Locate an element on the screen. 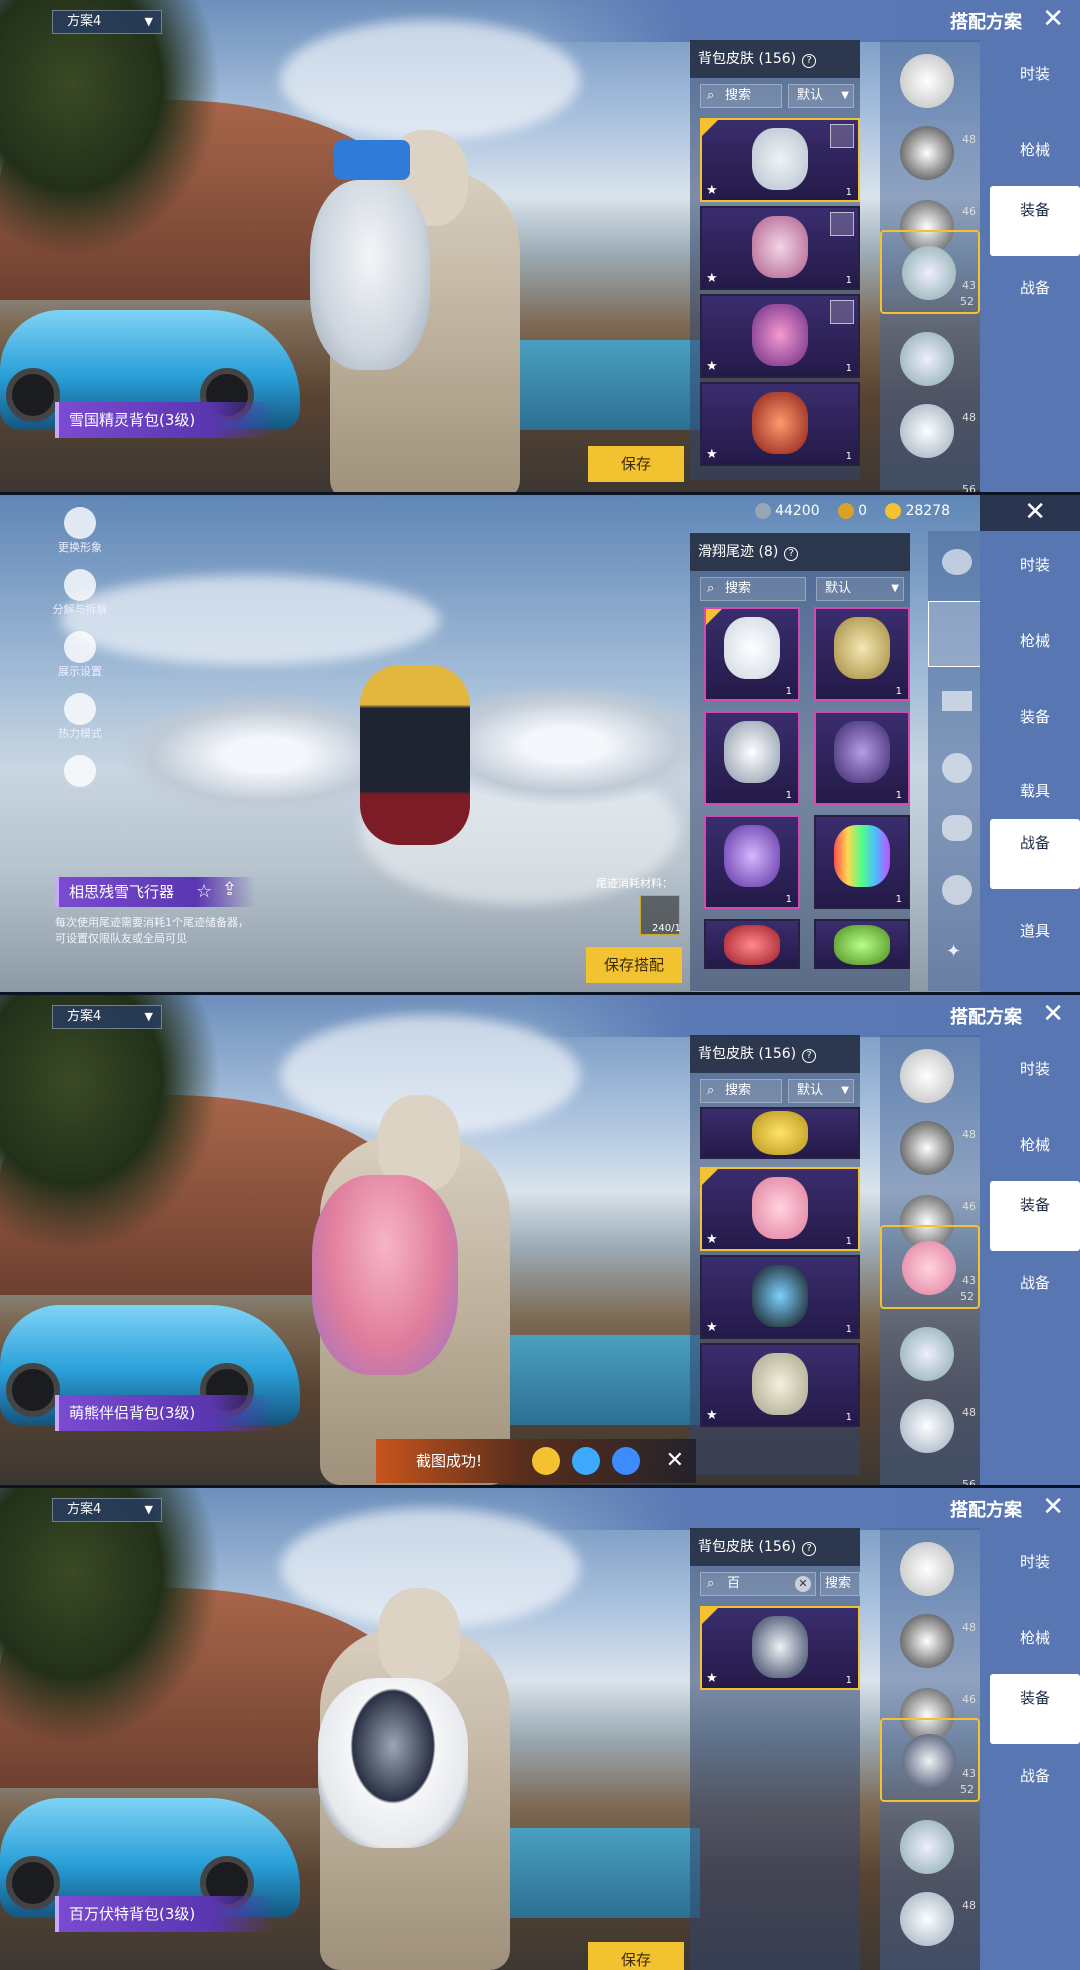 This screenshot has height=1970, width=1080. robot-icon is located at coordinates (957, 890).